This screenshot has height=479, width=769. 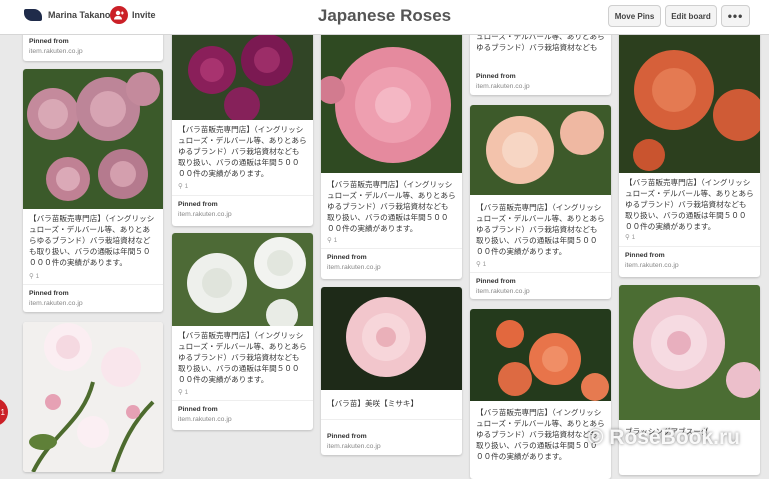 What do you see at coordinates (735, 16) in the screenshot?
I see `more-options-button: •••` at bounding box center [735, 16].